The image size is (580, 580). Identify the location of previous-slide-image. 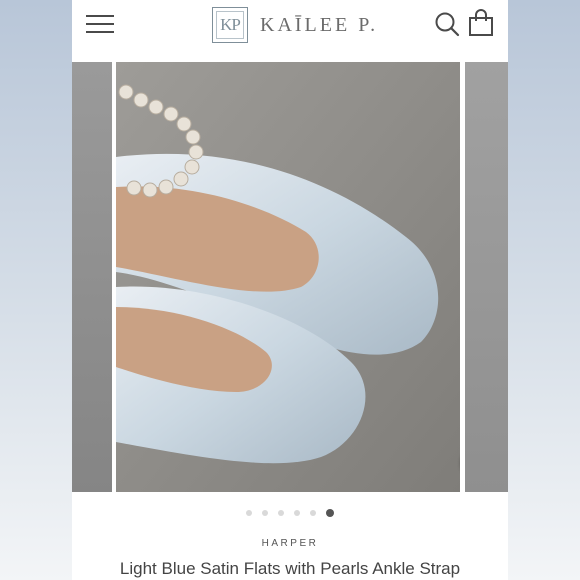
(92, 277).